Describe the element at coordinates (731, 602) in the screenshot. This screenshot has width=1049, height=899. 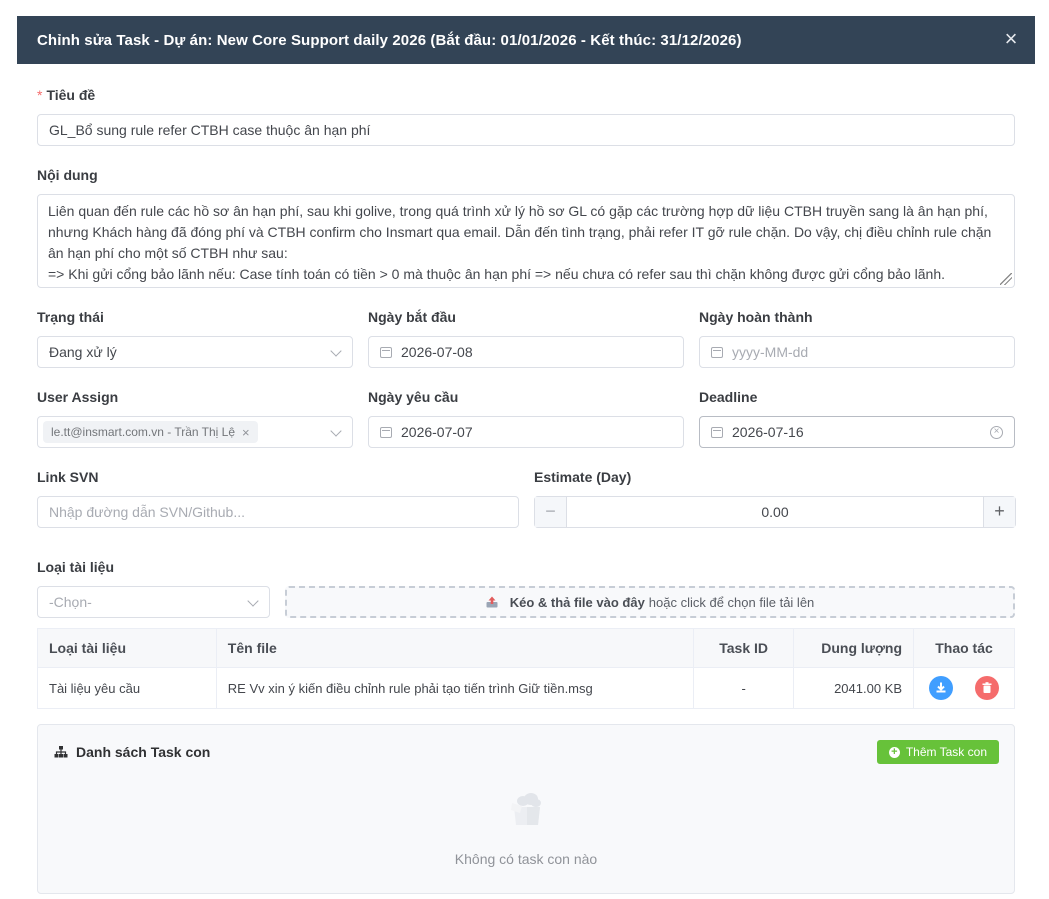
I see `upload-hint-text: hoặc click để chọn file tải lên` at that location.